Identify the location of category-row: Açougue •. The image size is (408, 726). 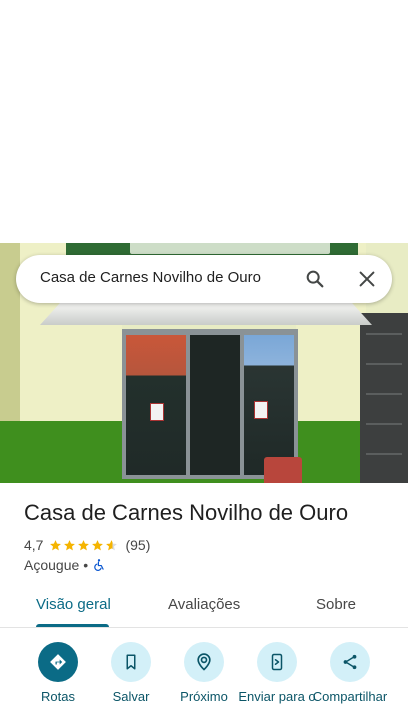
(65, 565).